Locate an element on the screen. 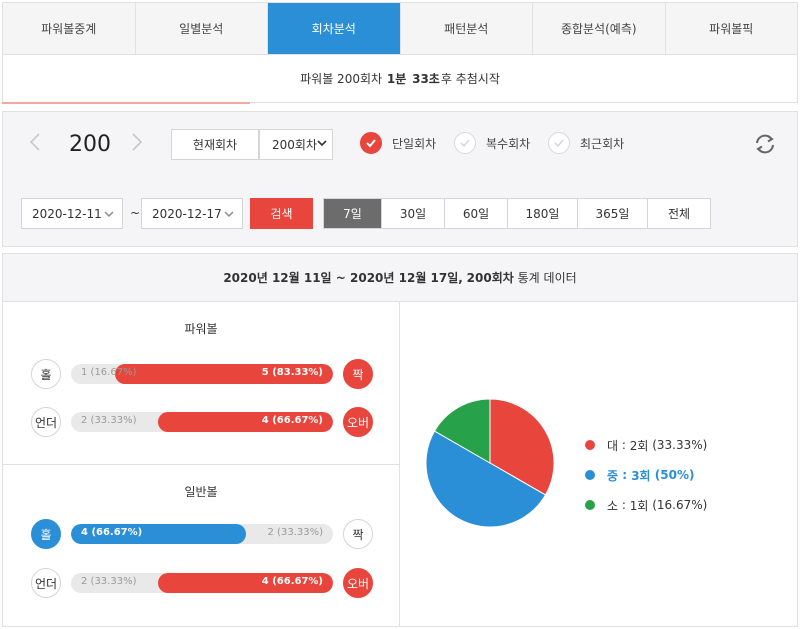  chevron-left-icon is located at coordinates (34, 142).